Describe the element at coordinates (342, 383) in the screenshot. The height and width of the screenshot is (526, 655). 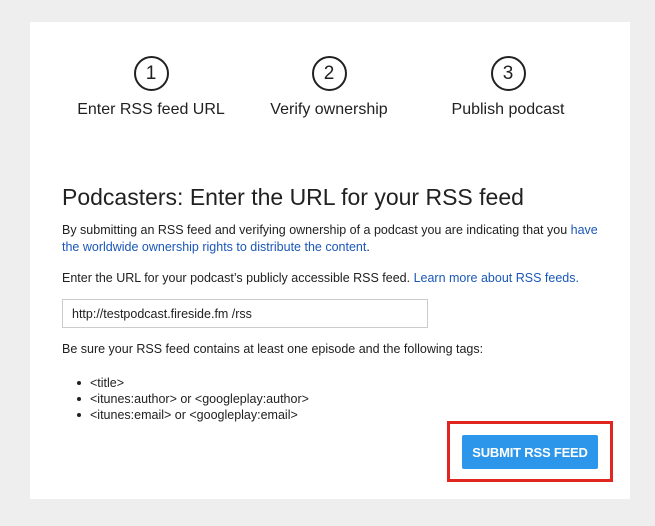
I see `list-item: <title>` at that location.